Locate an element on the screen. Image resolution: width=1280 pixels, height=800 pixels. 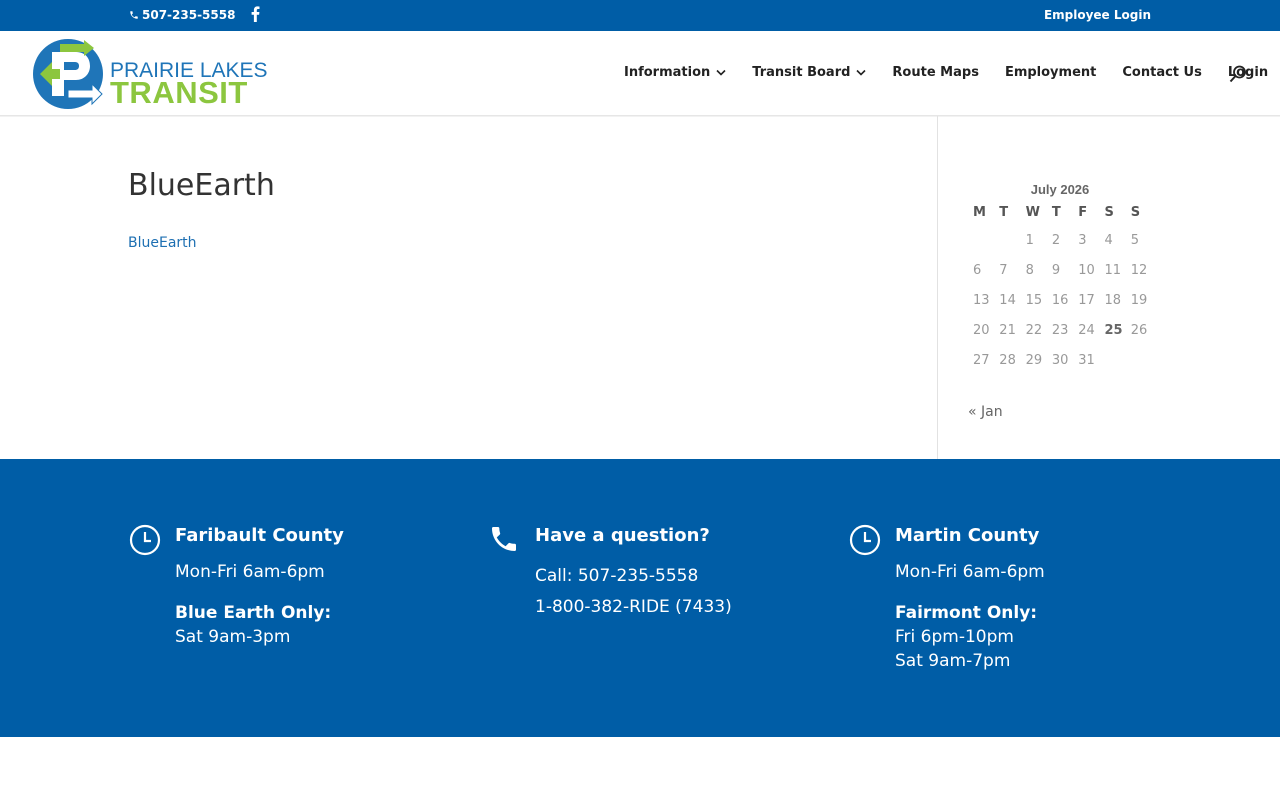
site-logo: PRAIRIE LAKES TRANSIT is located at coordinates (150, 74).